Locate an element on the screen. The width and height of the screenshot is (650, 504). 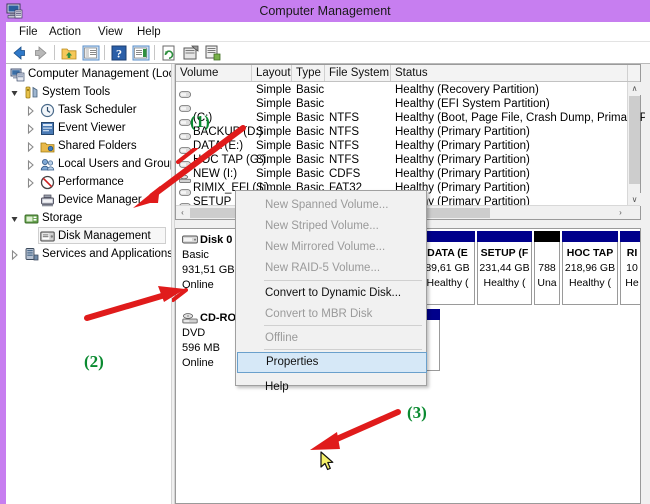
users-icon is located at coordinates (47, 164).